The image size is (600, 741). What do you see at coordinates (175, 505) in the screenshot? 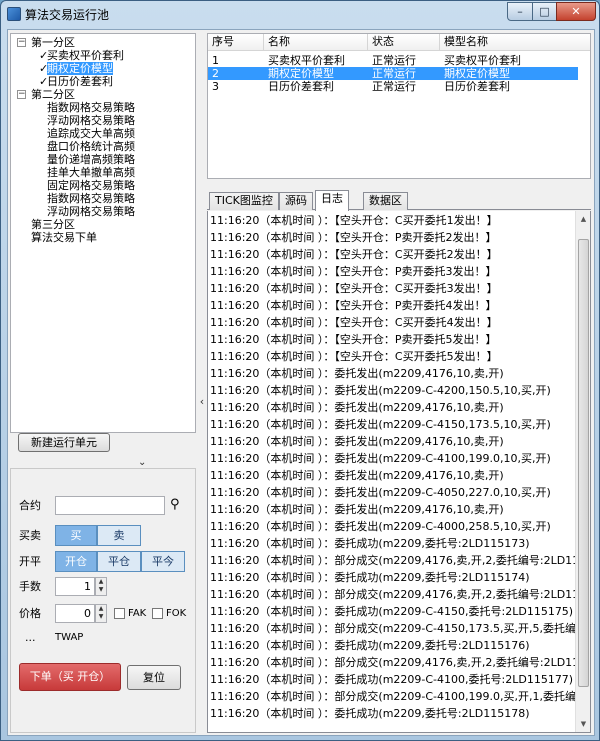
I see `search-icon: ⚲` at bounding box center [175, 505].